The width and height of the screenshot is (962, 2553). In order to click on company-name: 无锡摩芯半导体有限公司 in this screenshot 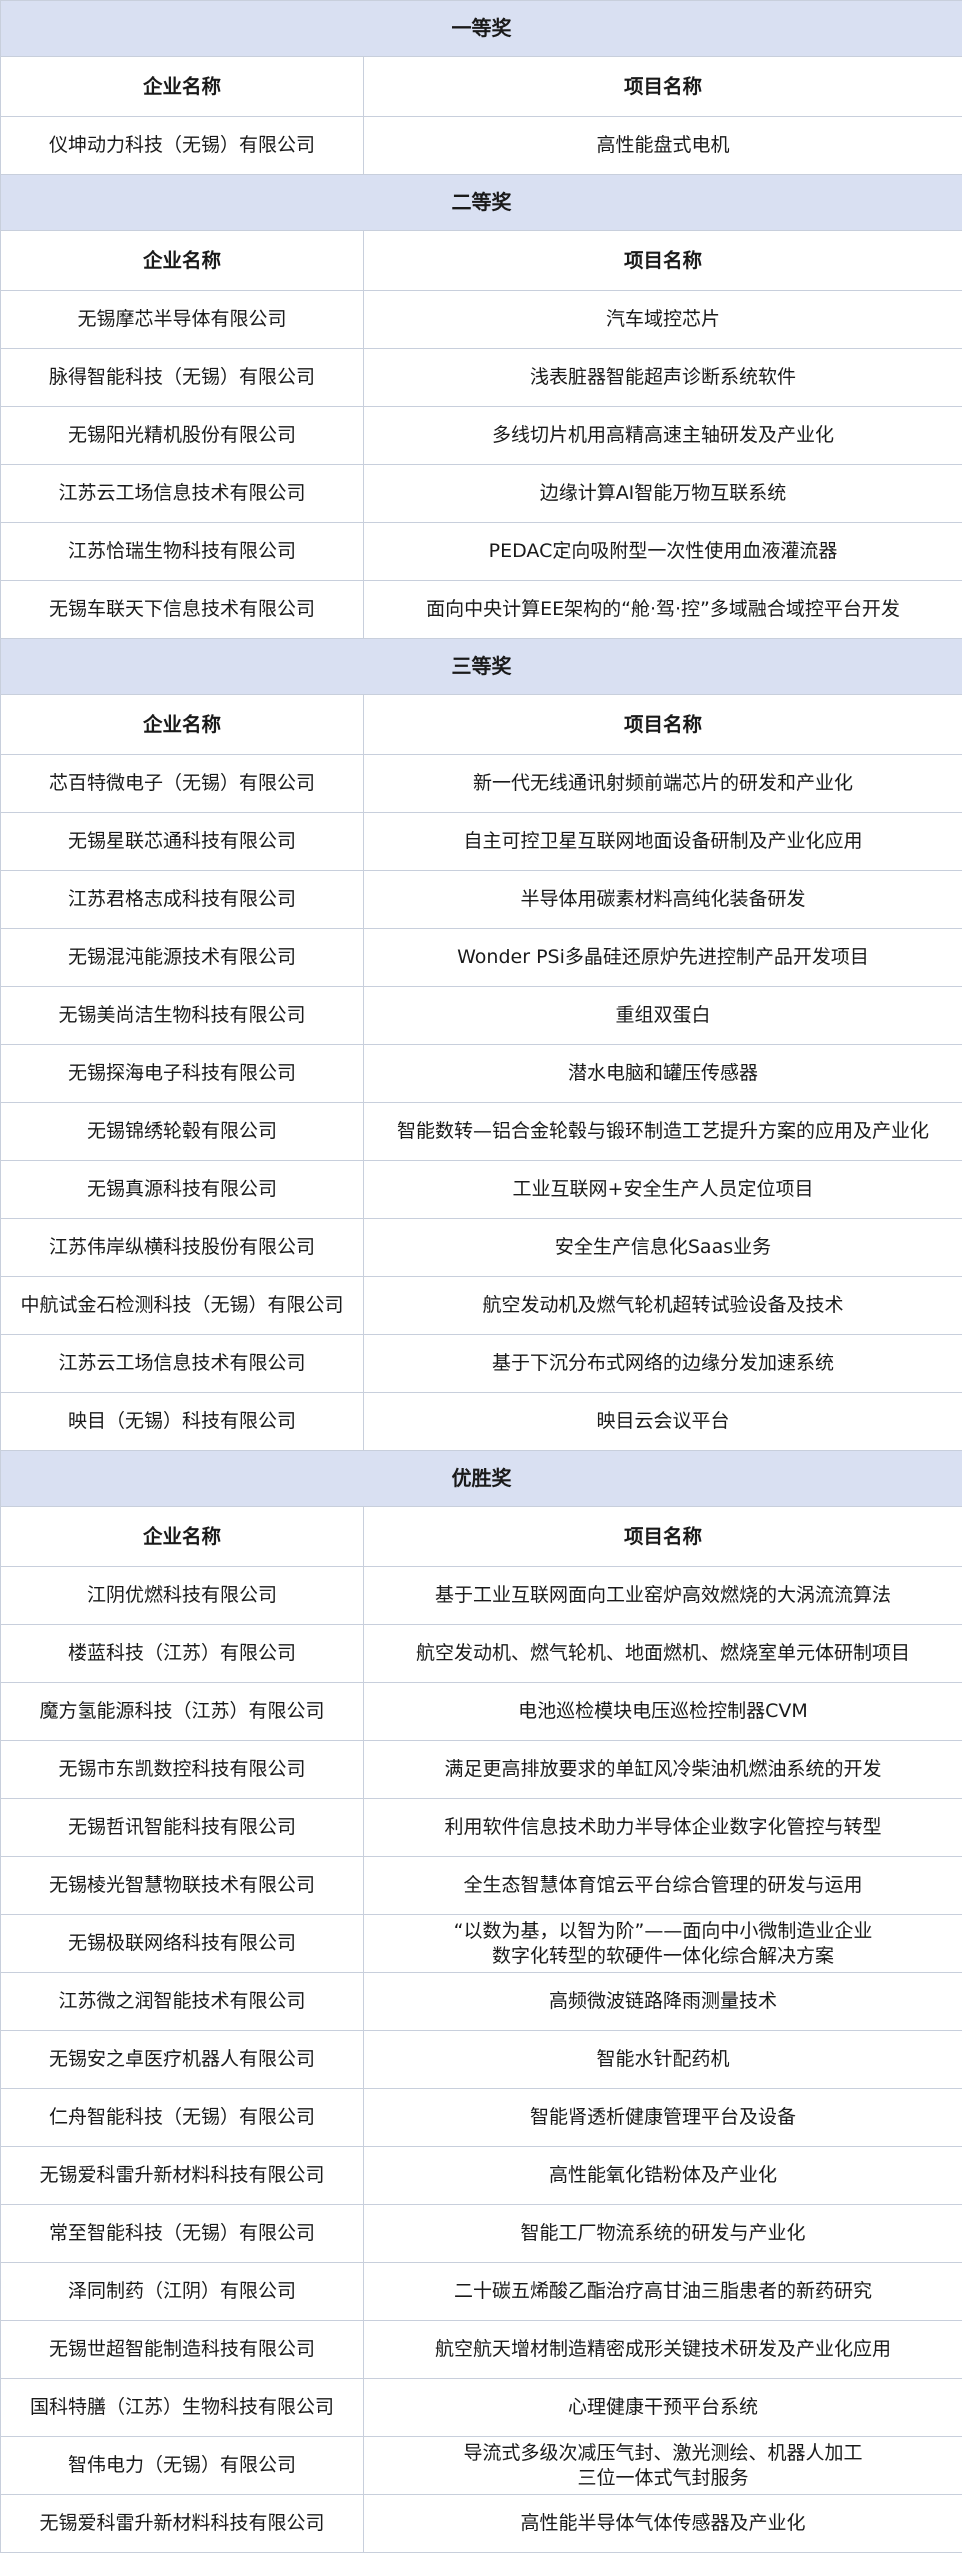, I will do `click(182, 319)`.